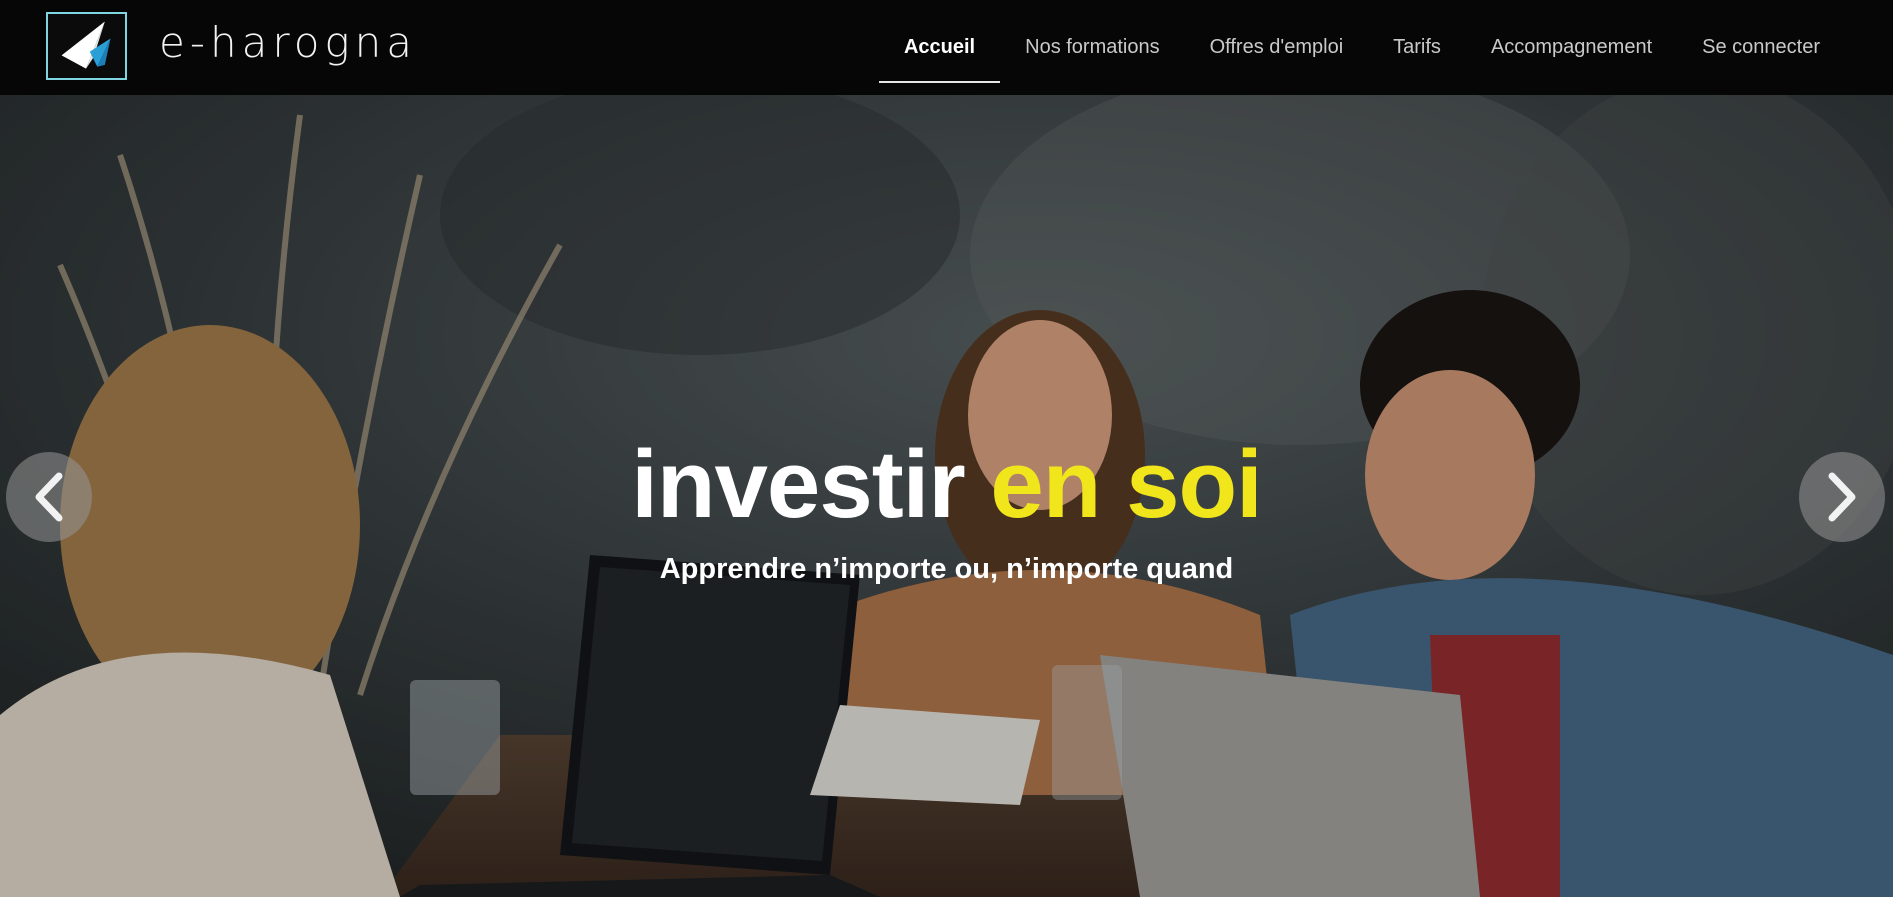 The height and width of the screenshot is (897, 1893). What do you see at coordinates (939, 47) in the screenshot?
I see `nav-item-accueil: Accueil` at bounding box center [939, 47].